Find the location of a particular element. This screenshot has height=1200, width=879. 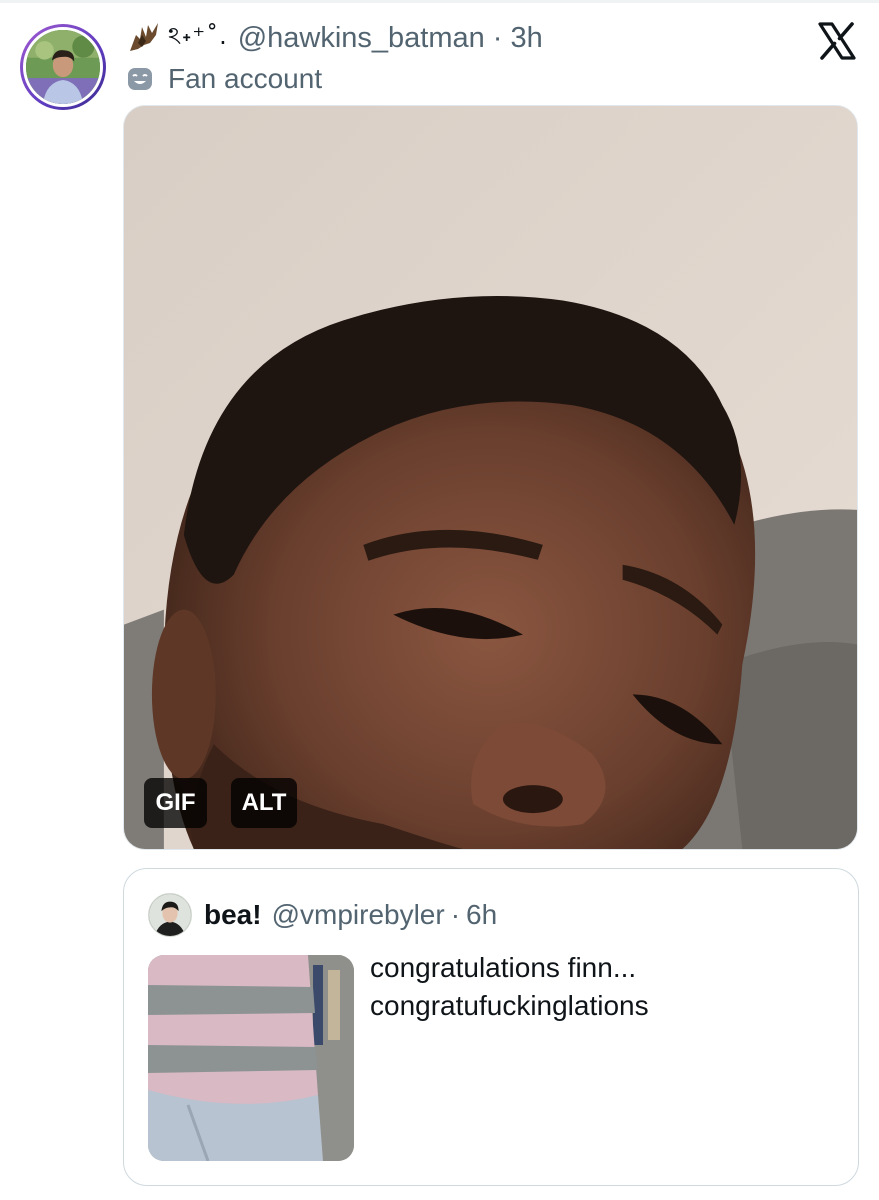

post-header: ঽ˖⁺˚. @hawkins_batman · 3h is located at coordinates (334, 38).